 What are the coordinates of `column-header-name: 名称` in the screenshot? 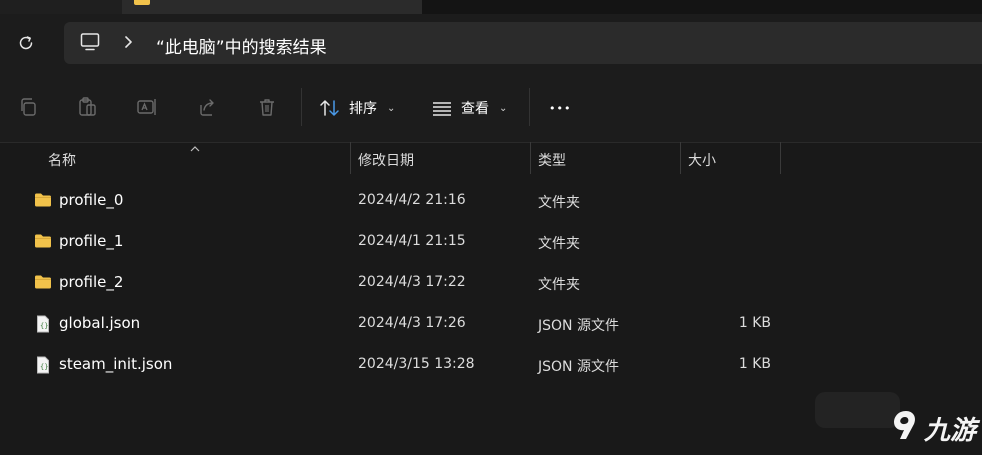 It's located at (62, 160).